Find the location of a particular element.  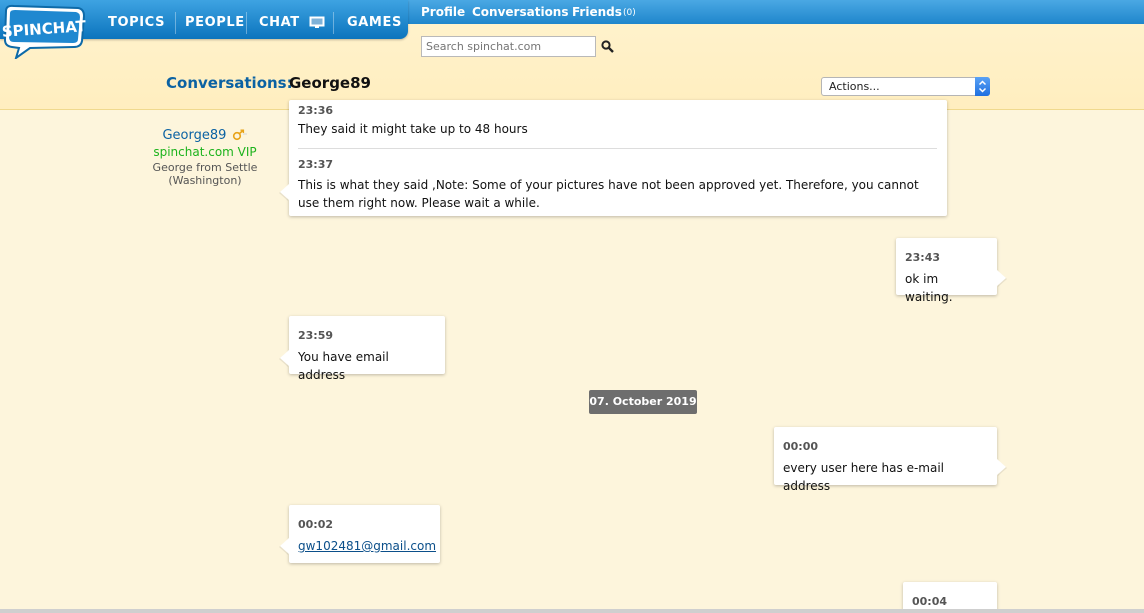

dropdown-arrows-icon is located at coordinates (982, 86).